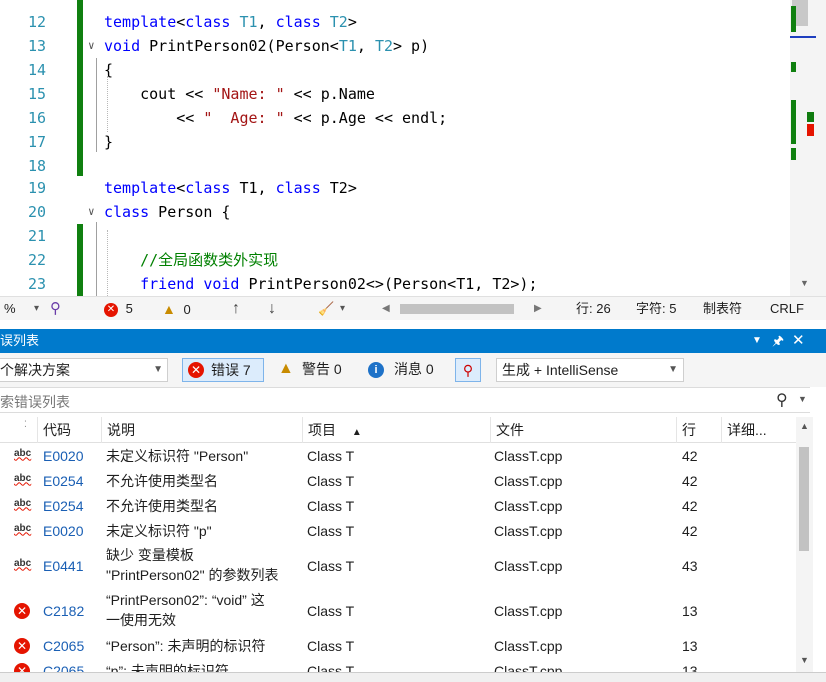  What do you see at coordinates (590, 370) in the screenshot?
I see `build-filter-select: 生成 + IntelliSense ▼` at bounding box center [590, 370].